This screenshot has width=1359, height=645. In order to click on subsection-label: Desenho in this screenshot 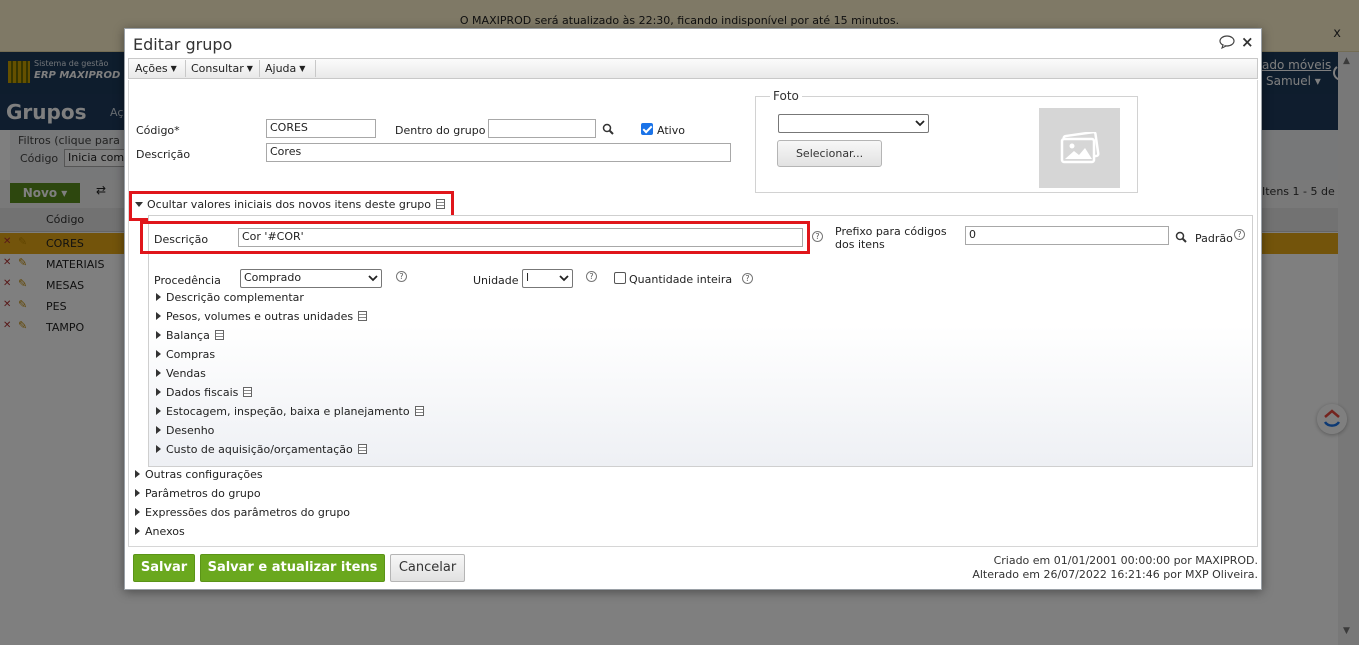, I will do `click(190, 430)`.